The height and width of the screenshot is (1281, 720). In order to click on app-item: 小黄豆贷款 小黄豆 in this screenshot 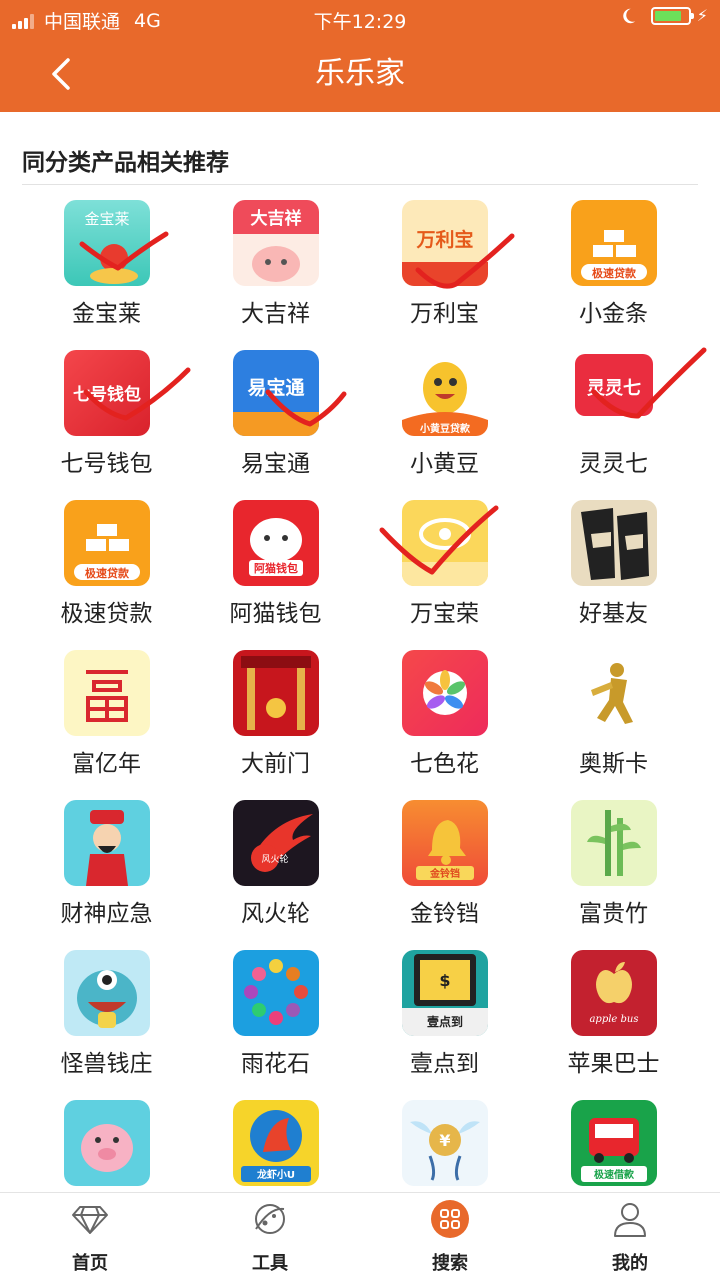, I will do `click(444, 425)`.